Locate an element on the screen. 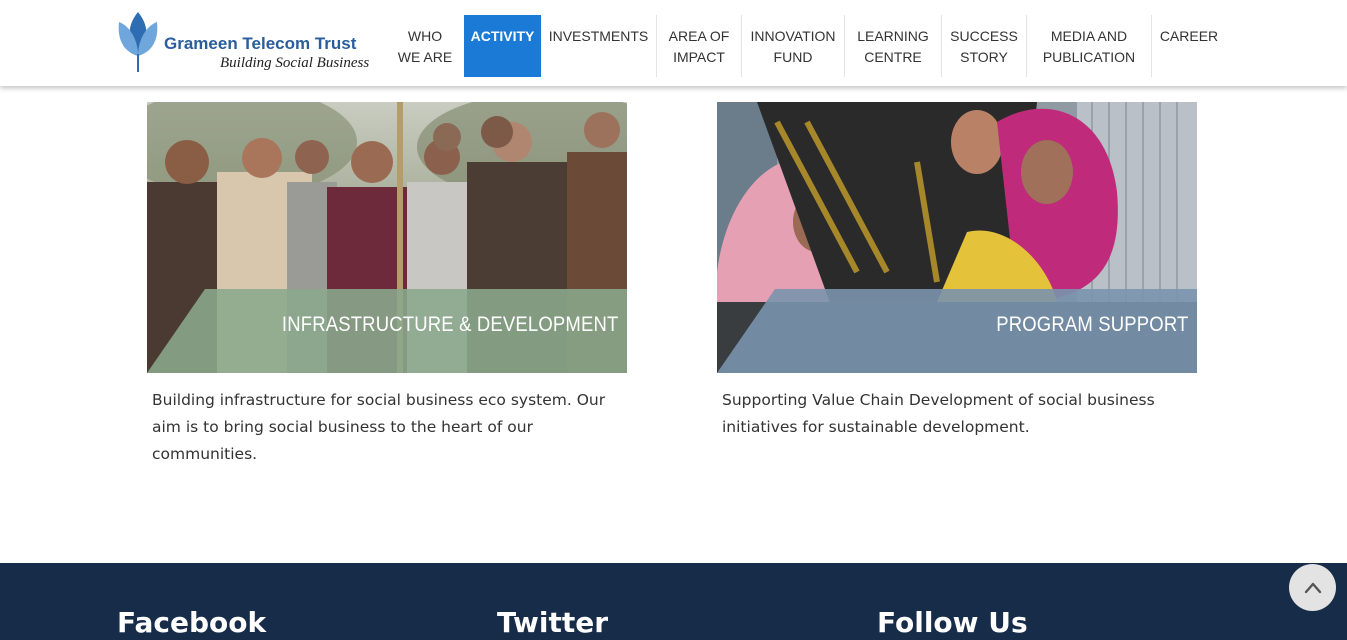 The height and width of the screenshot is (640, 1347). footer-heading-follow-us: Follow Us is located at coordinates (952, 622).